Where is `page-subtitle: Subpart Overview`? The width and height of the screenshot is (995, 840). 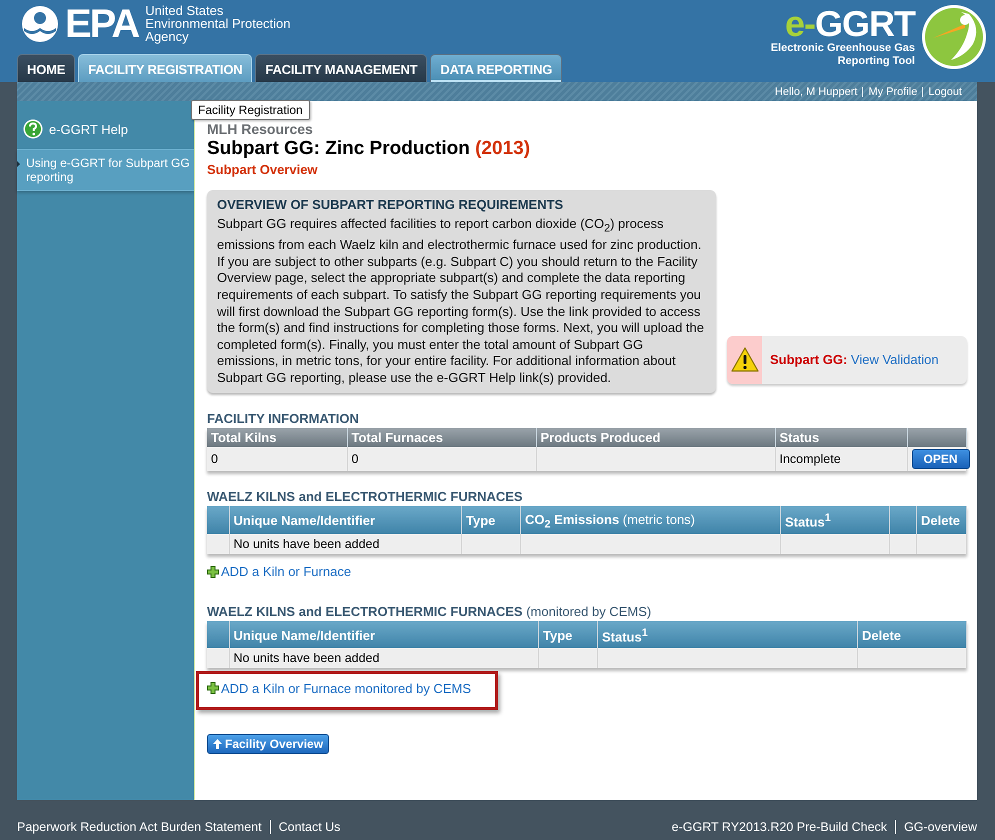 page-subtitle: Subpart Overview is located at coordinates (263, 169).